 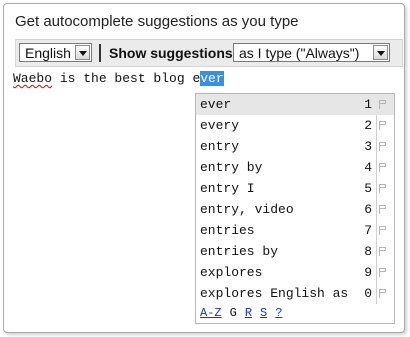 I want to click on shortcut-key: 0, so click(x=368, y=293).